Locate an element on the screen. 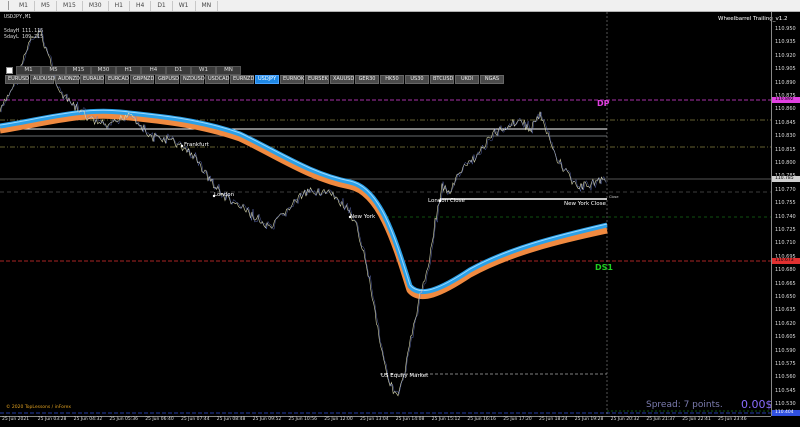 This screenshot has width=800, height=427. price-label: 110.665 is located at coordinates (785, 283).